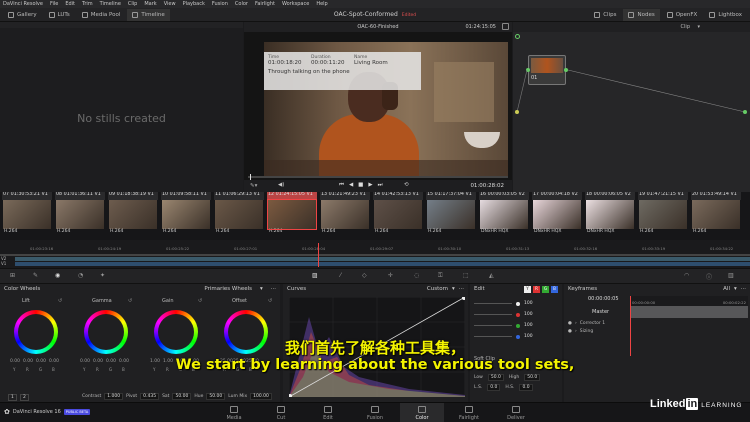  Describe the element at coordinates (726, 289) in the screenshot. I see `keyframes-filter-select: All` at that location.